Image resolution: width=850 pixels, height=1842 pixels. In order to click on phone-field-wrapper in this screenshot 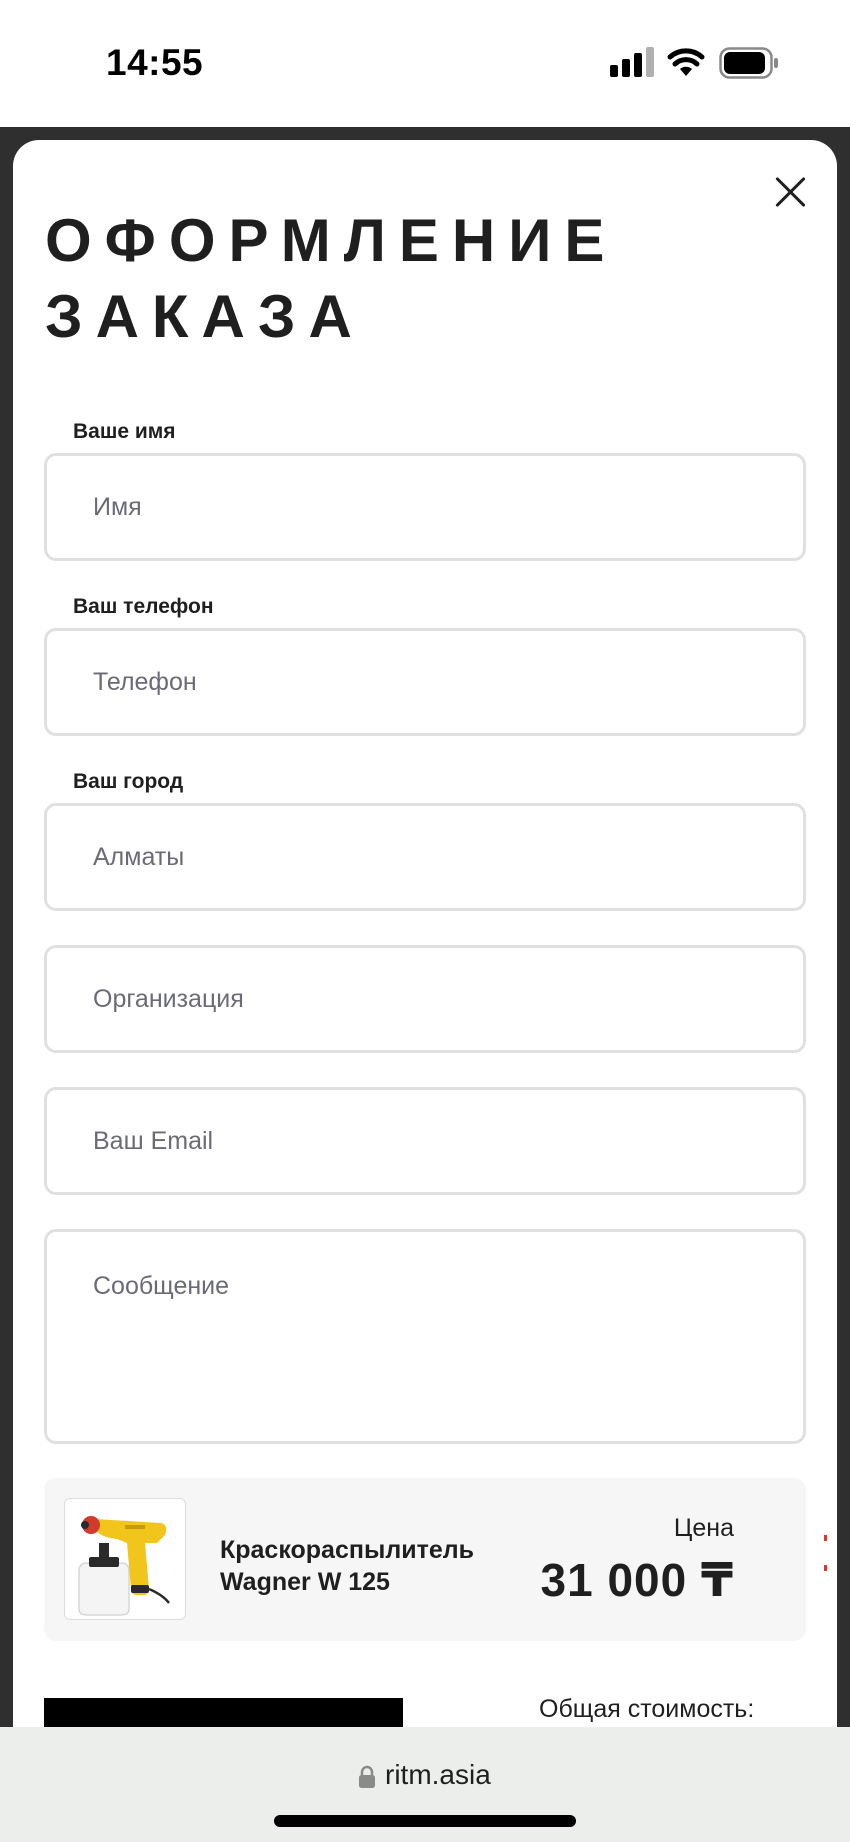, I will do `click(425, 682)`.